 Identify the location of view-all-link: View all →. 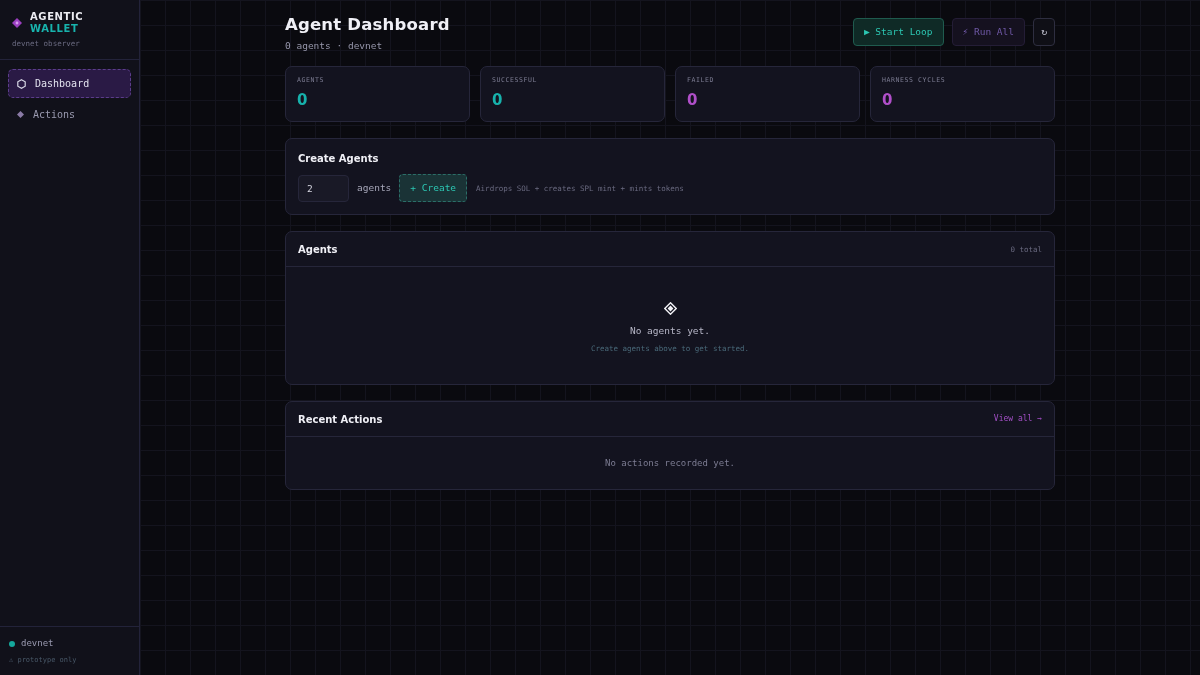
(1017, 419).